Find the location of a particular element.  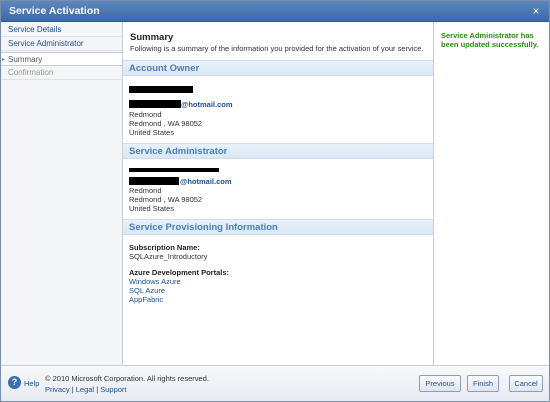

help-icon: ? is located at coordinates (14, 382).